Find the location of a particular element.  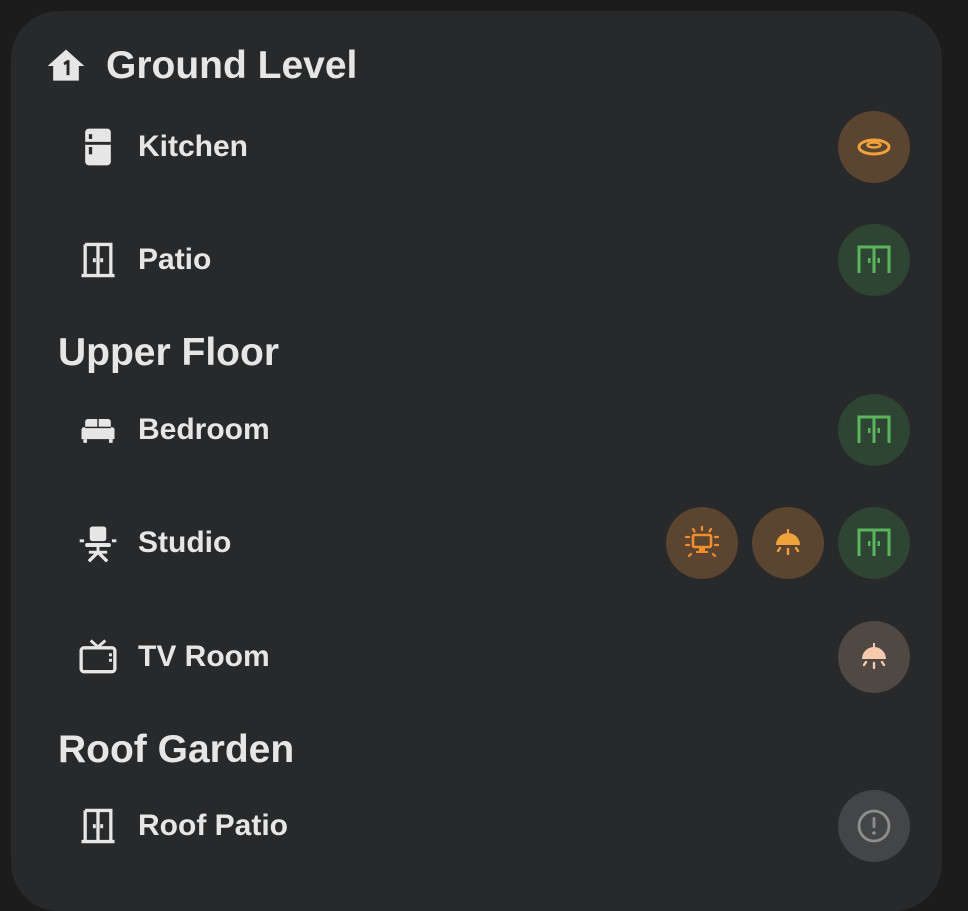

patio-window-badge is located at coordinates (874, 260).